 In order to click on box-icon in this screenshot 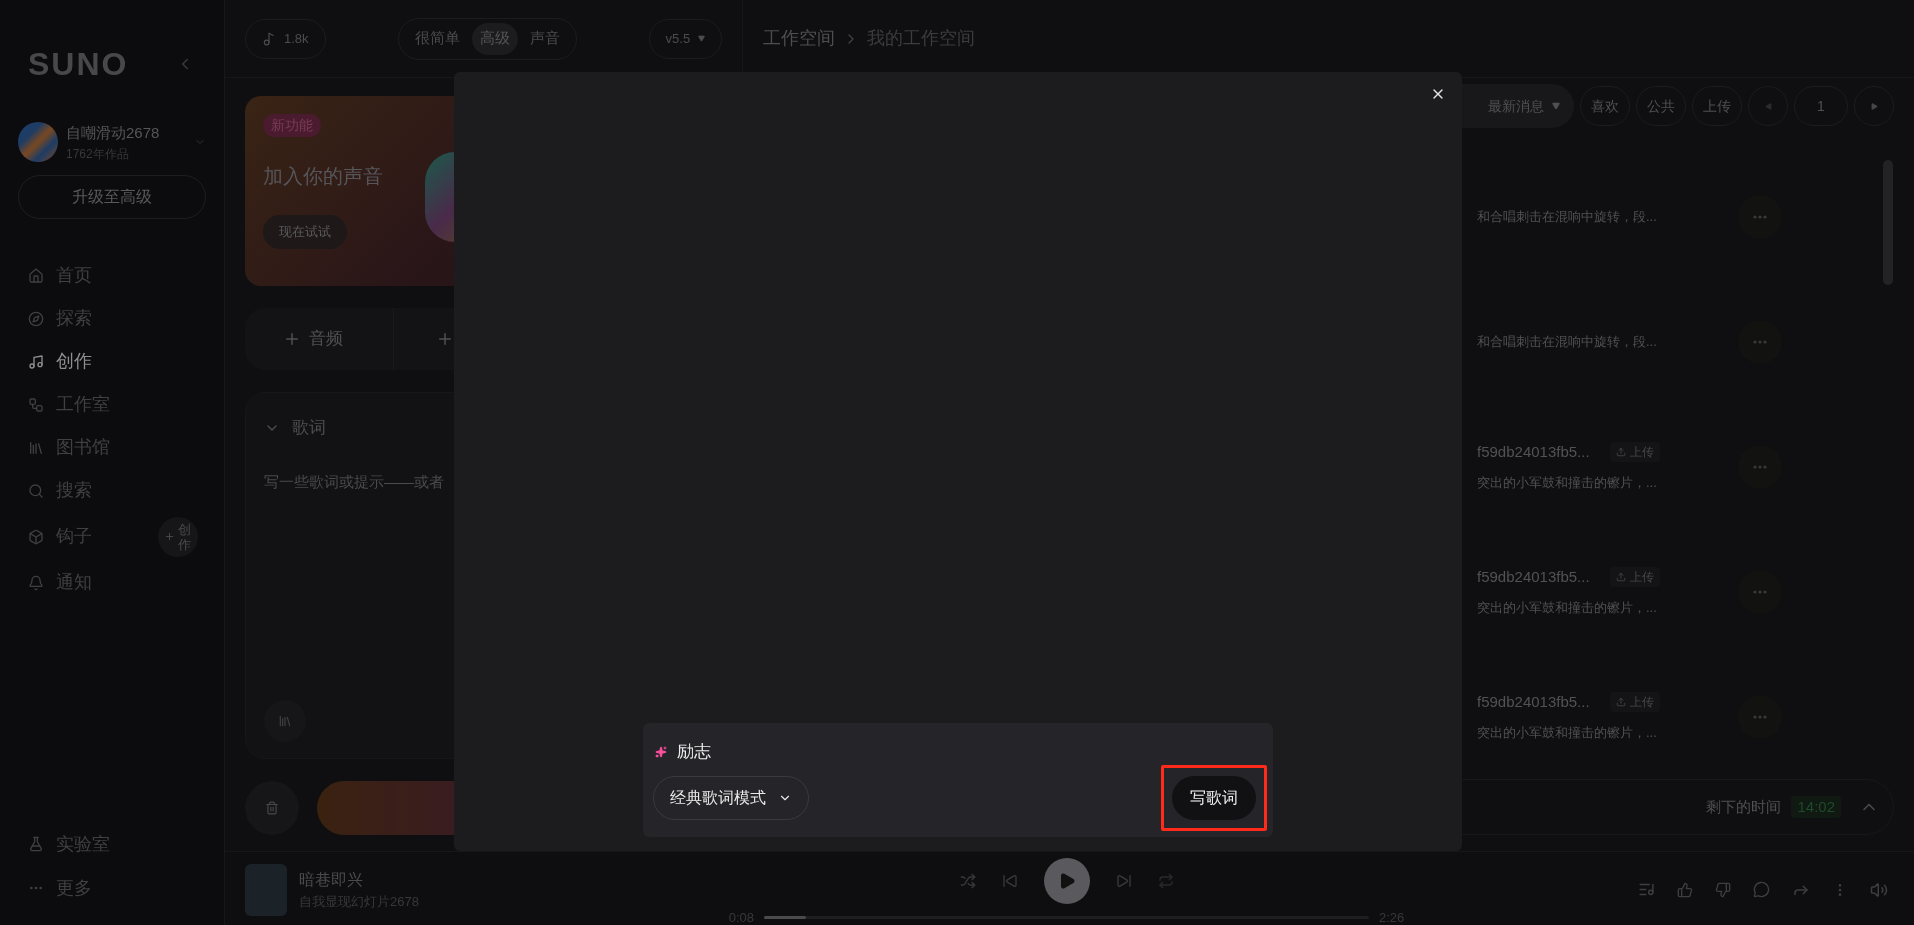, I will do `click(36, 536)`.